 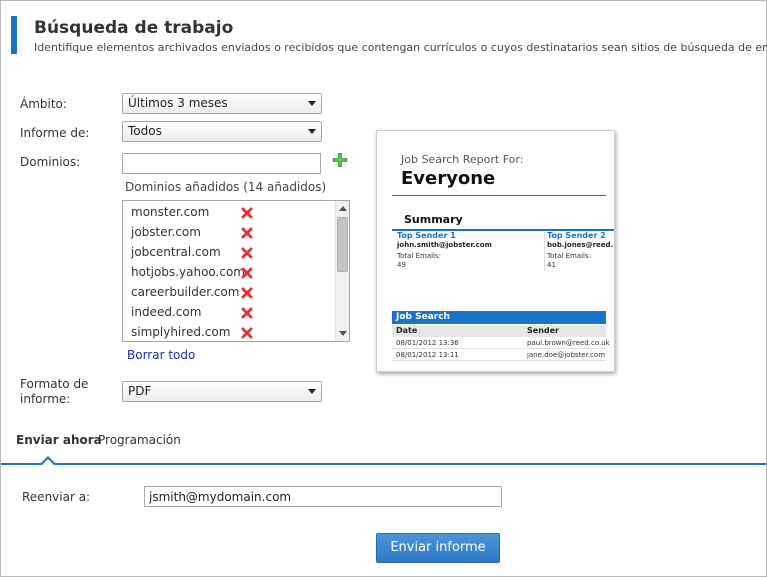 What do you see at coordinates (342, 244) in the screenshot?
I see `scroll-thumb` at bounding box center [342, 244].